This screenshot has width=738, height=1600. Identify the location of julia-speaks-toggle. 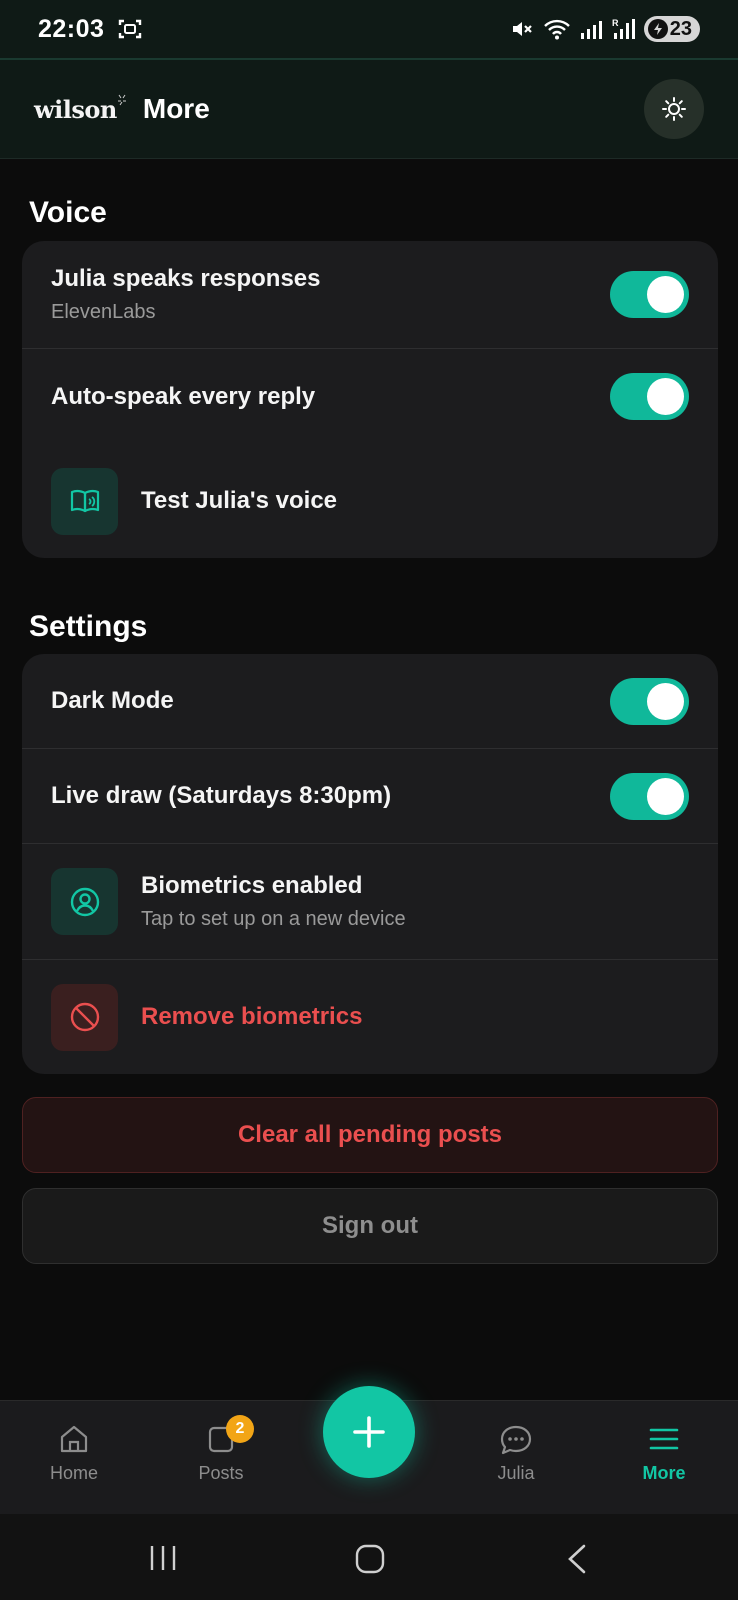
(649, 294).